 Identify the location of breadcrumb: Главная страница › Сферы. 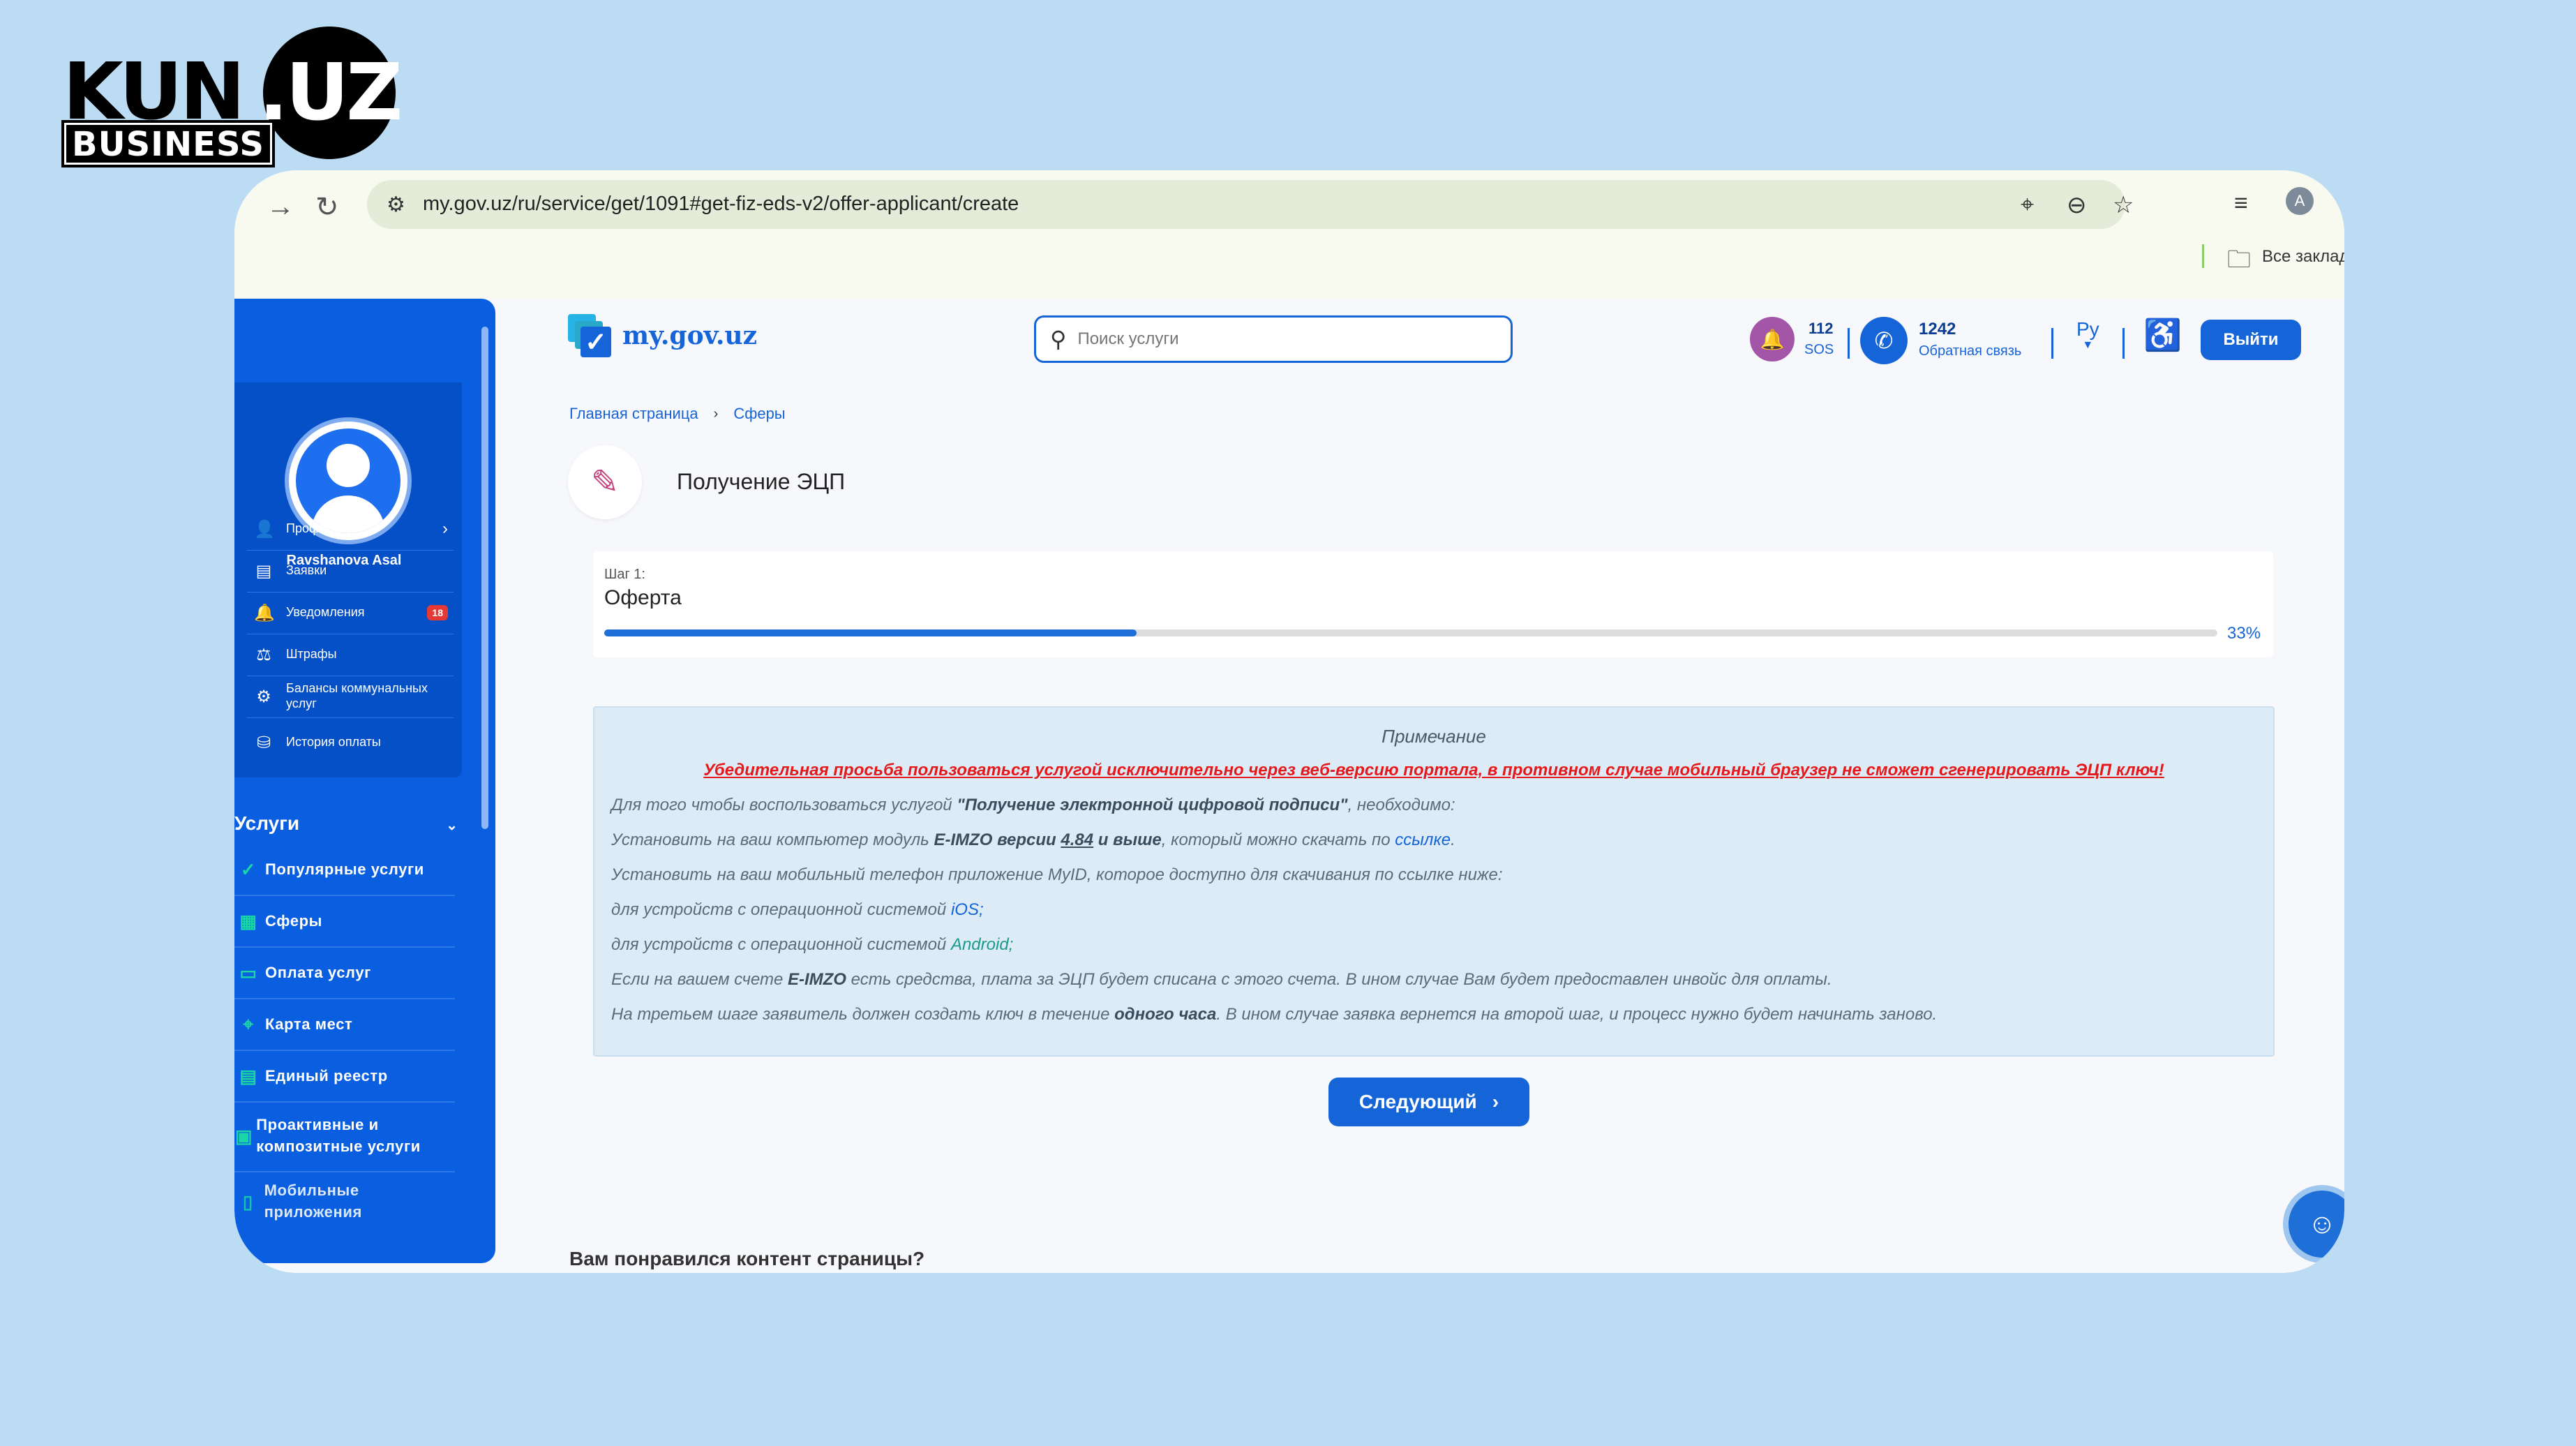
(677, 414).